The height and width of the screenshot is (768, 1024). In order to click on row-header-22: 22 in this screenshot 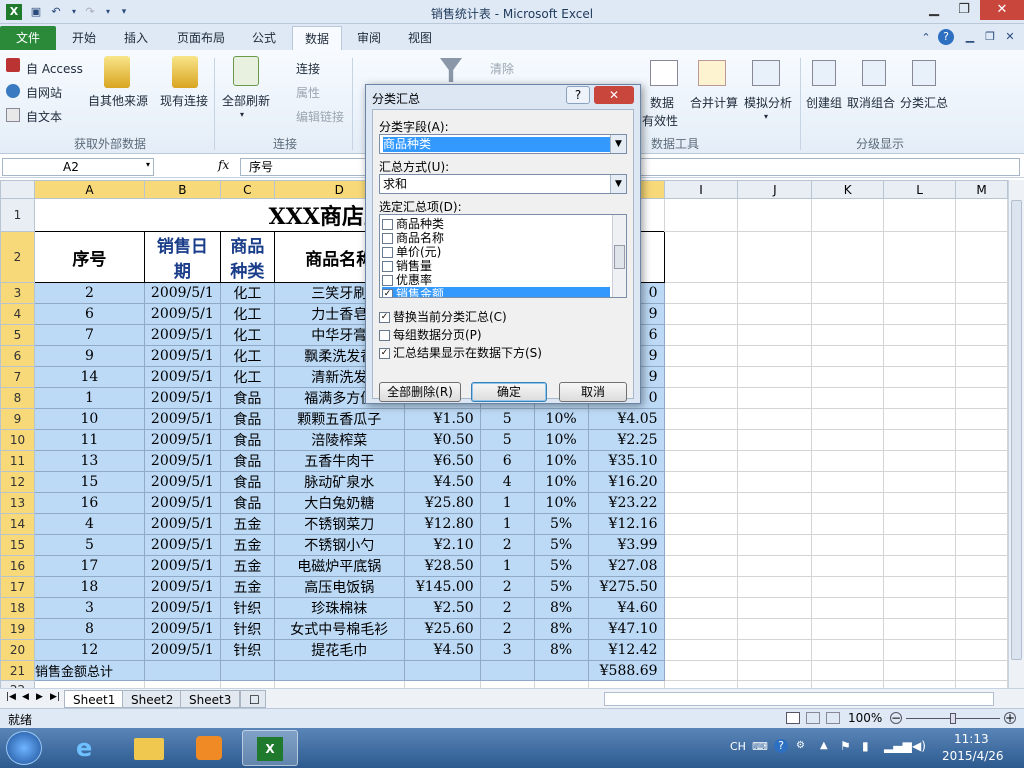, I will do `click(17, 684)`.